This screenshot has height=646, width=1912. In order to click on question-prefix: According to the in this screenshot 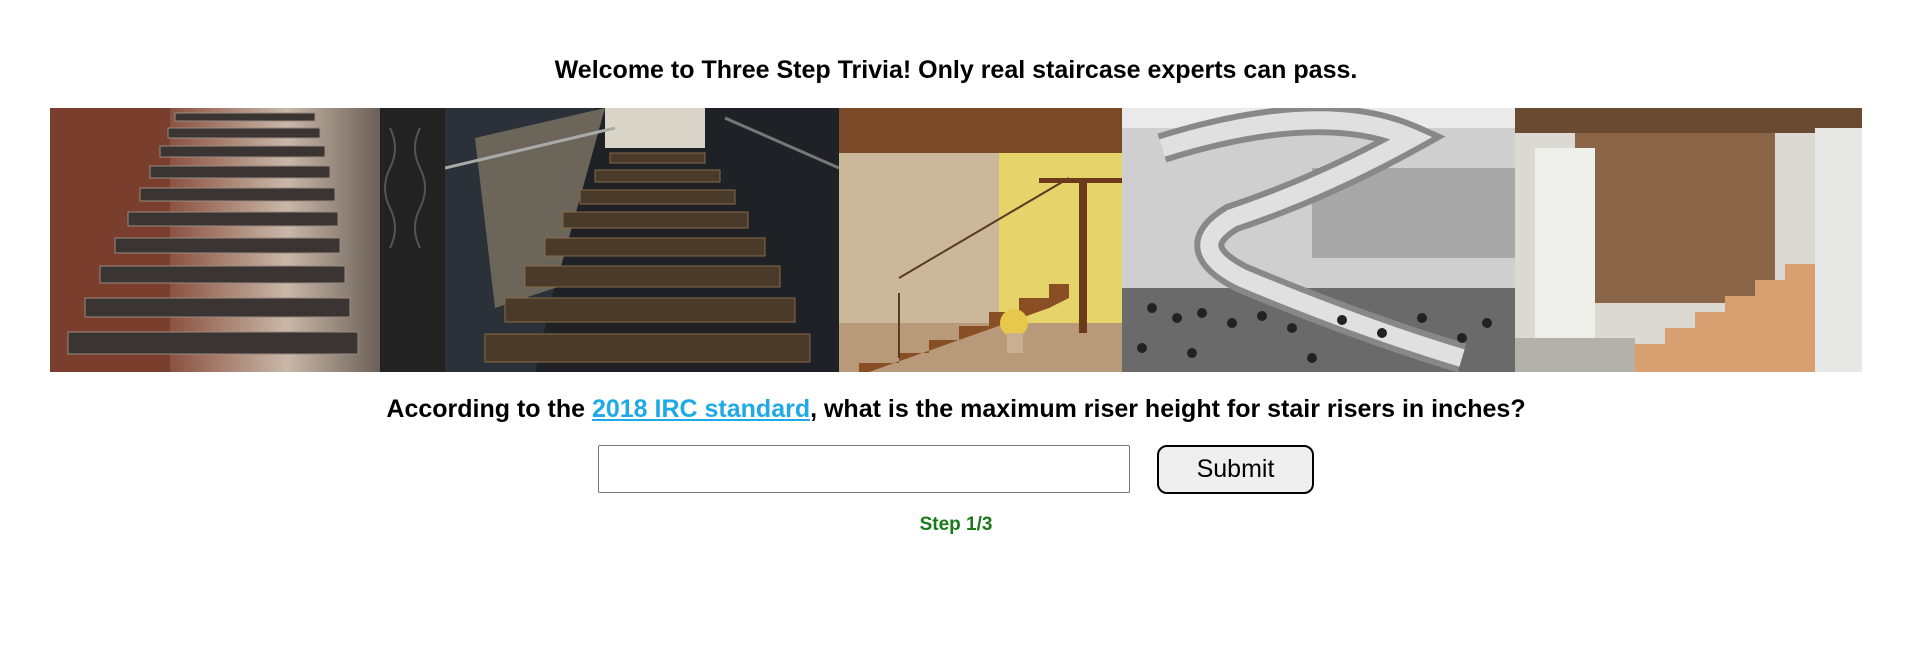, I will do `click(489, 409)`.